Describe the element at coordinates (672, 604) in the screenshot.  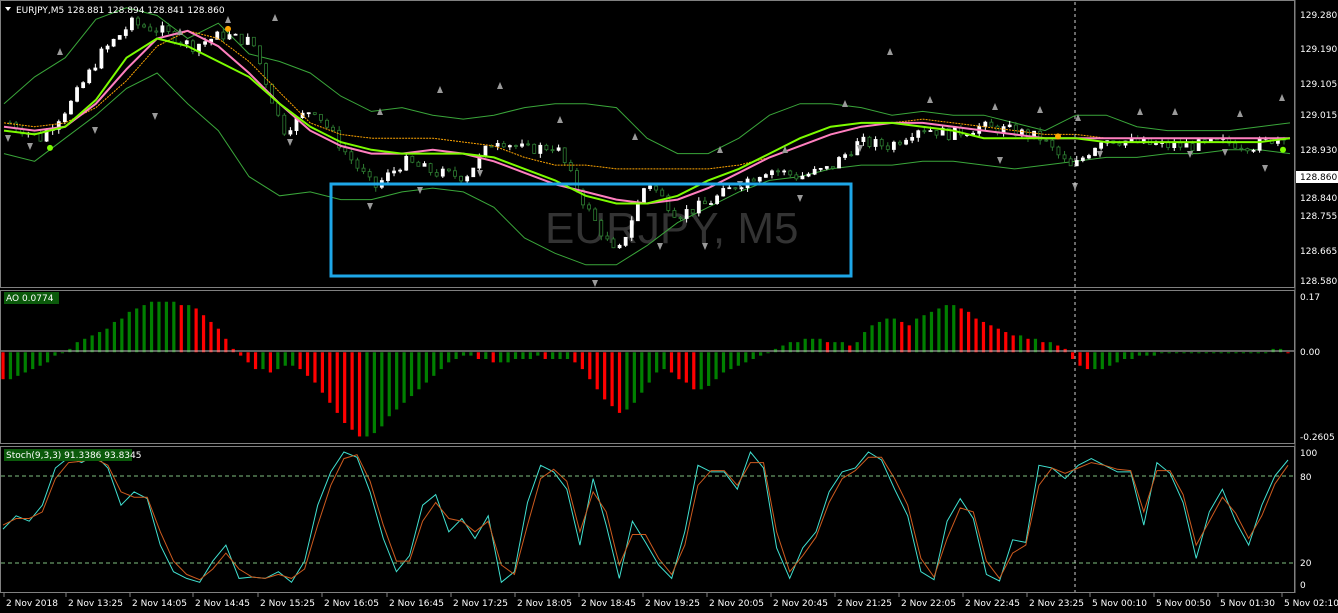
I see `time-label: 2 Nov 19:25` at that location.